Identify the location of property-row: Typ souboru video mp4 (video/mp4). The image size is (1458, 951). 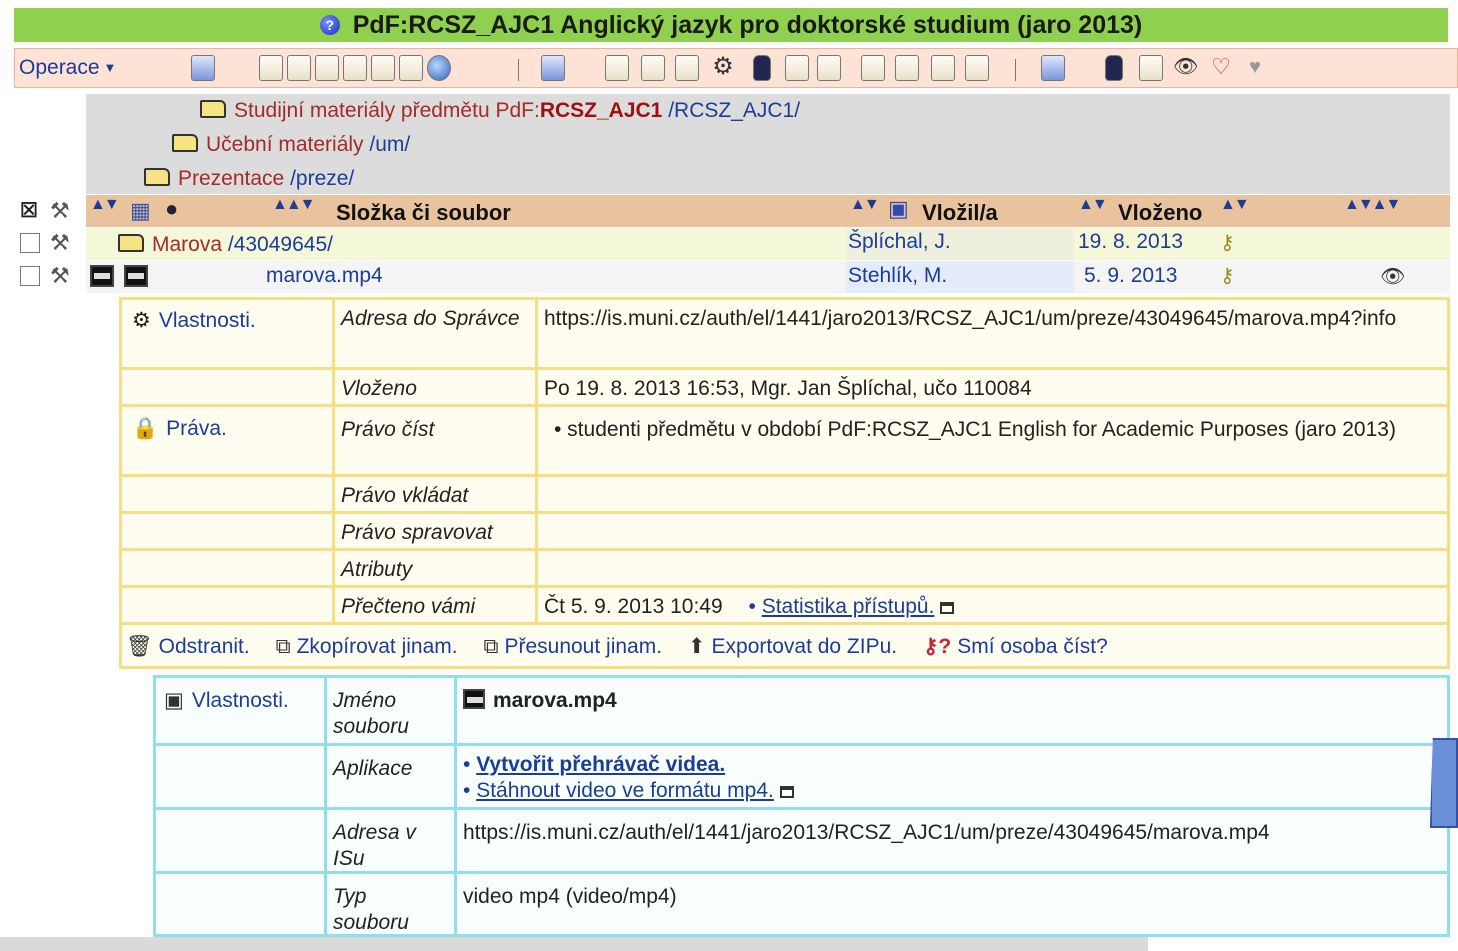
(801, 904).